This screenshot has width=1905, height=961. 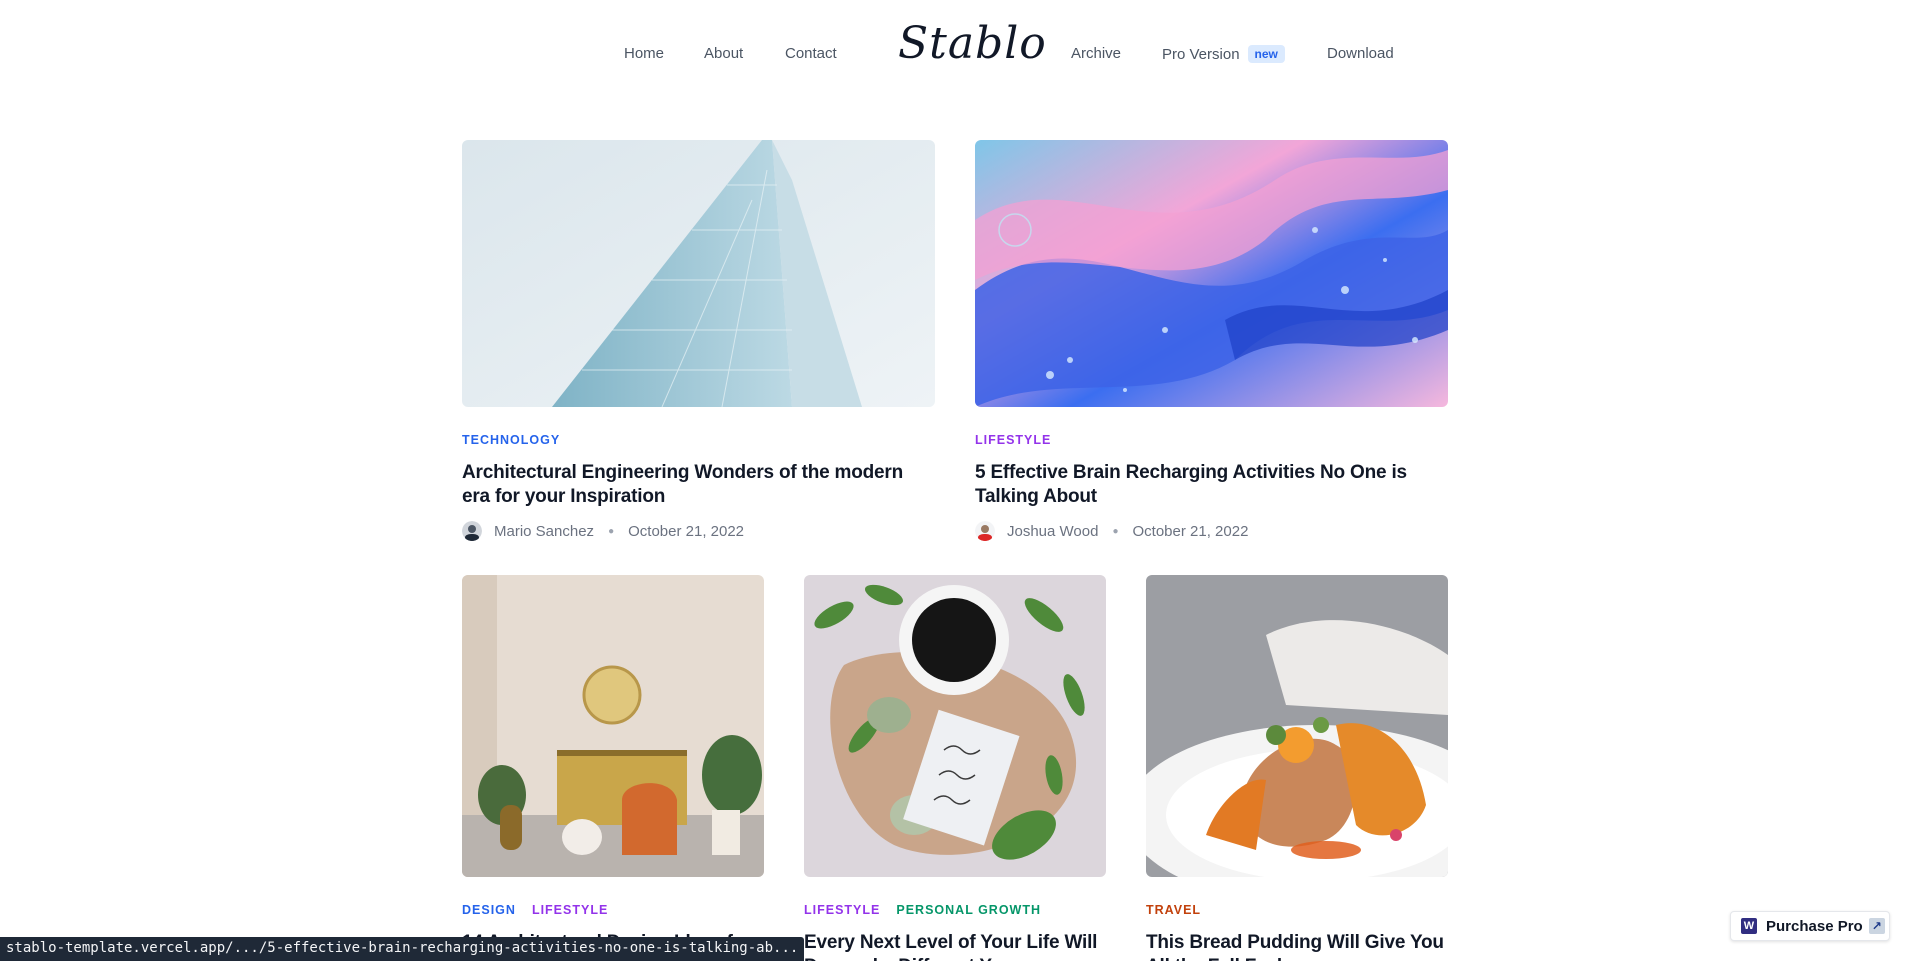 I want to click on category-technology: TECHNOLOGY, so click(x=511, y=441).